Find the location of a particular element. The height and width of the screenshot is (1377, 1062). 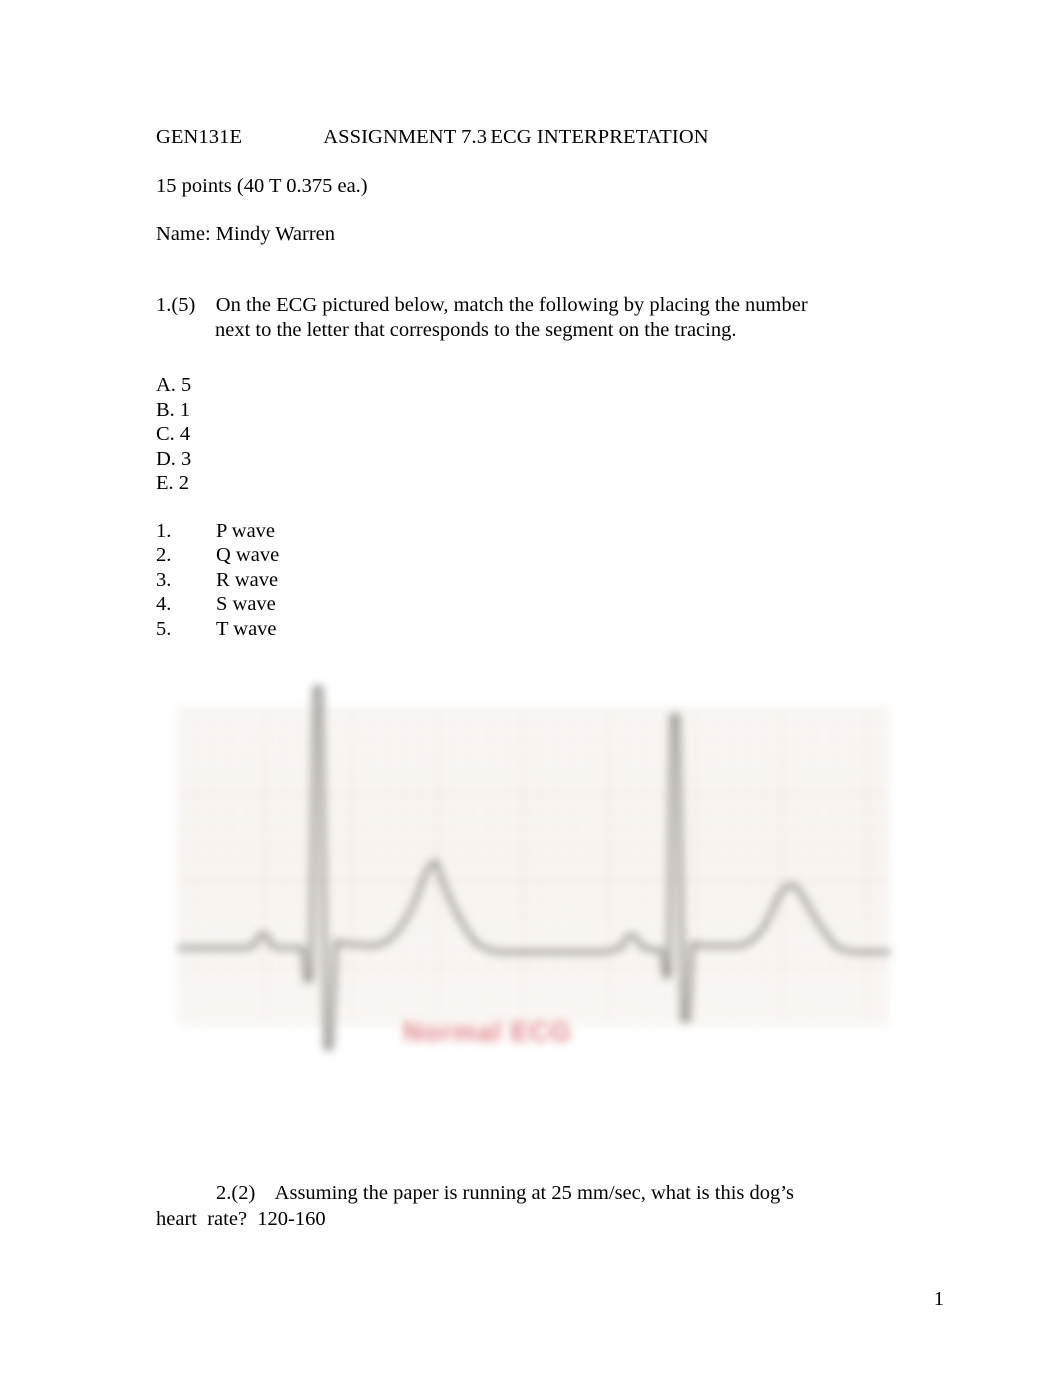

list-item-wave-2: 2. Q wave is located at coordinates (541, 555).